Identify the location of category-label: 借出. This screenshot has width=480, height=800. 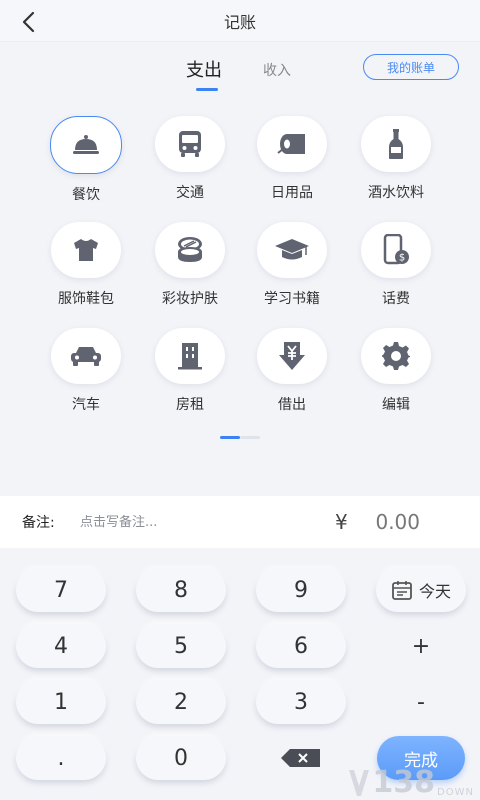
(292, 405).